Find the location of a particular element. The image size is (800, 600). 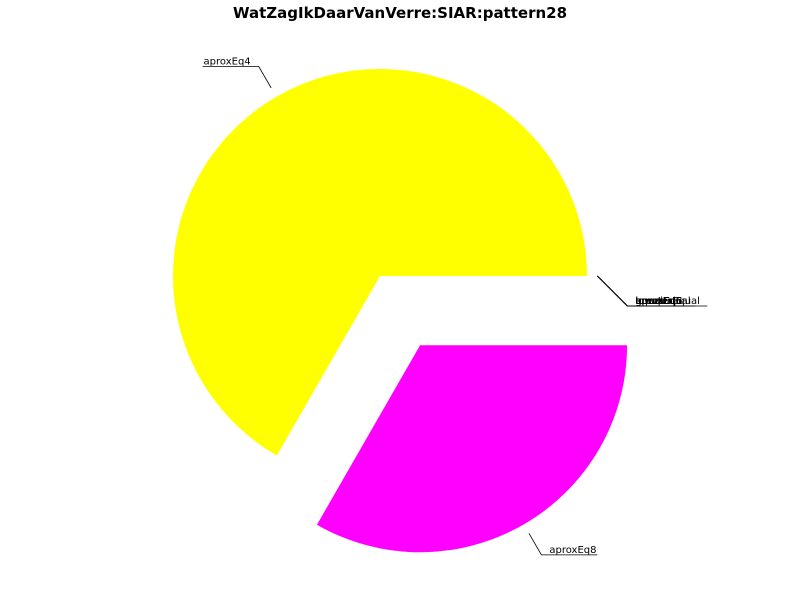

slice-label-group-aproxEq4: aproxEq4 is located at coordinates (237, 72).